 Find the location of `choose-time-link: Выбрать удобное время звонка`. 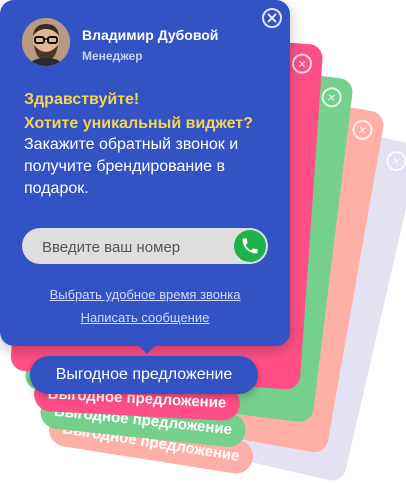

choose-time-link: Выбрать удобное время звонка is located at coordinates (145, 294).